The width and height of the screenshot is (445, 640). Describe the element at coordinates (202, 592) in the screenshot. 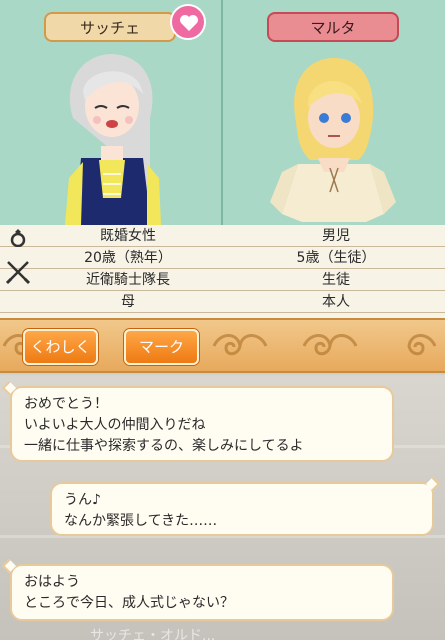

I see `chat-message: おはよう ところで今日、成人式じゃない？` at that location.